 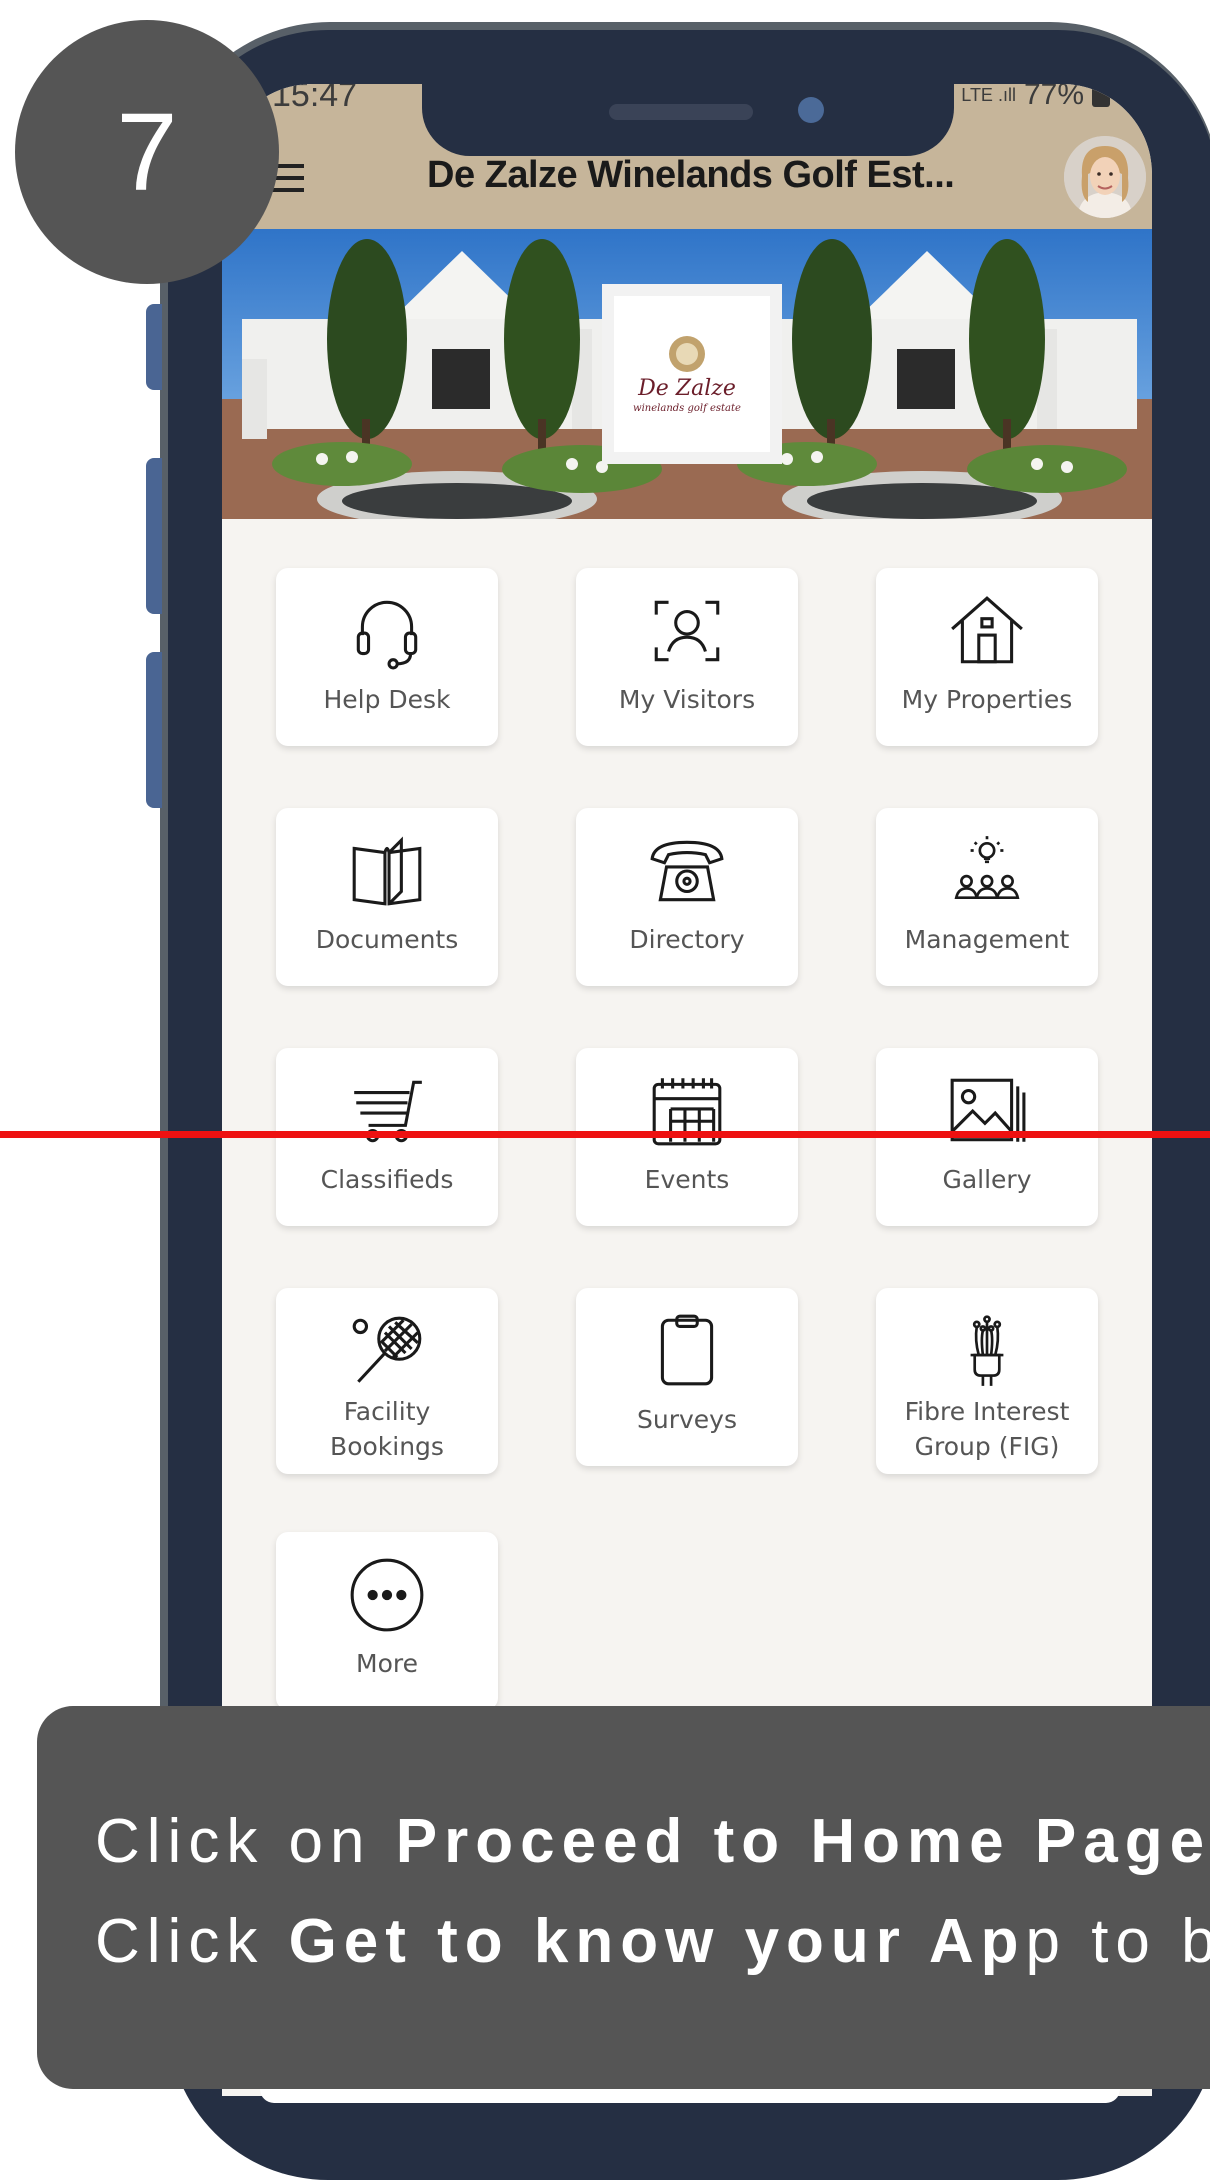 What do you see at coordinates (687, 1419) in the screenshot?
I see `tile-label: Surveys` at bounding box center [687, 1419].